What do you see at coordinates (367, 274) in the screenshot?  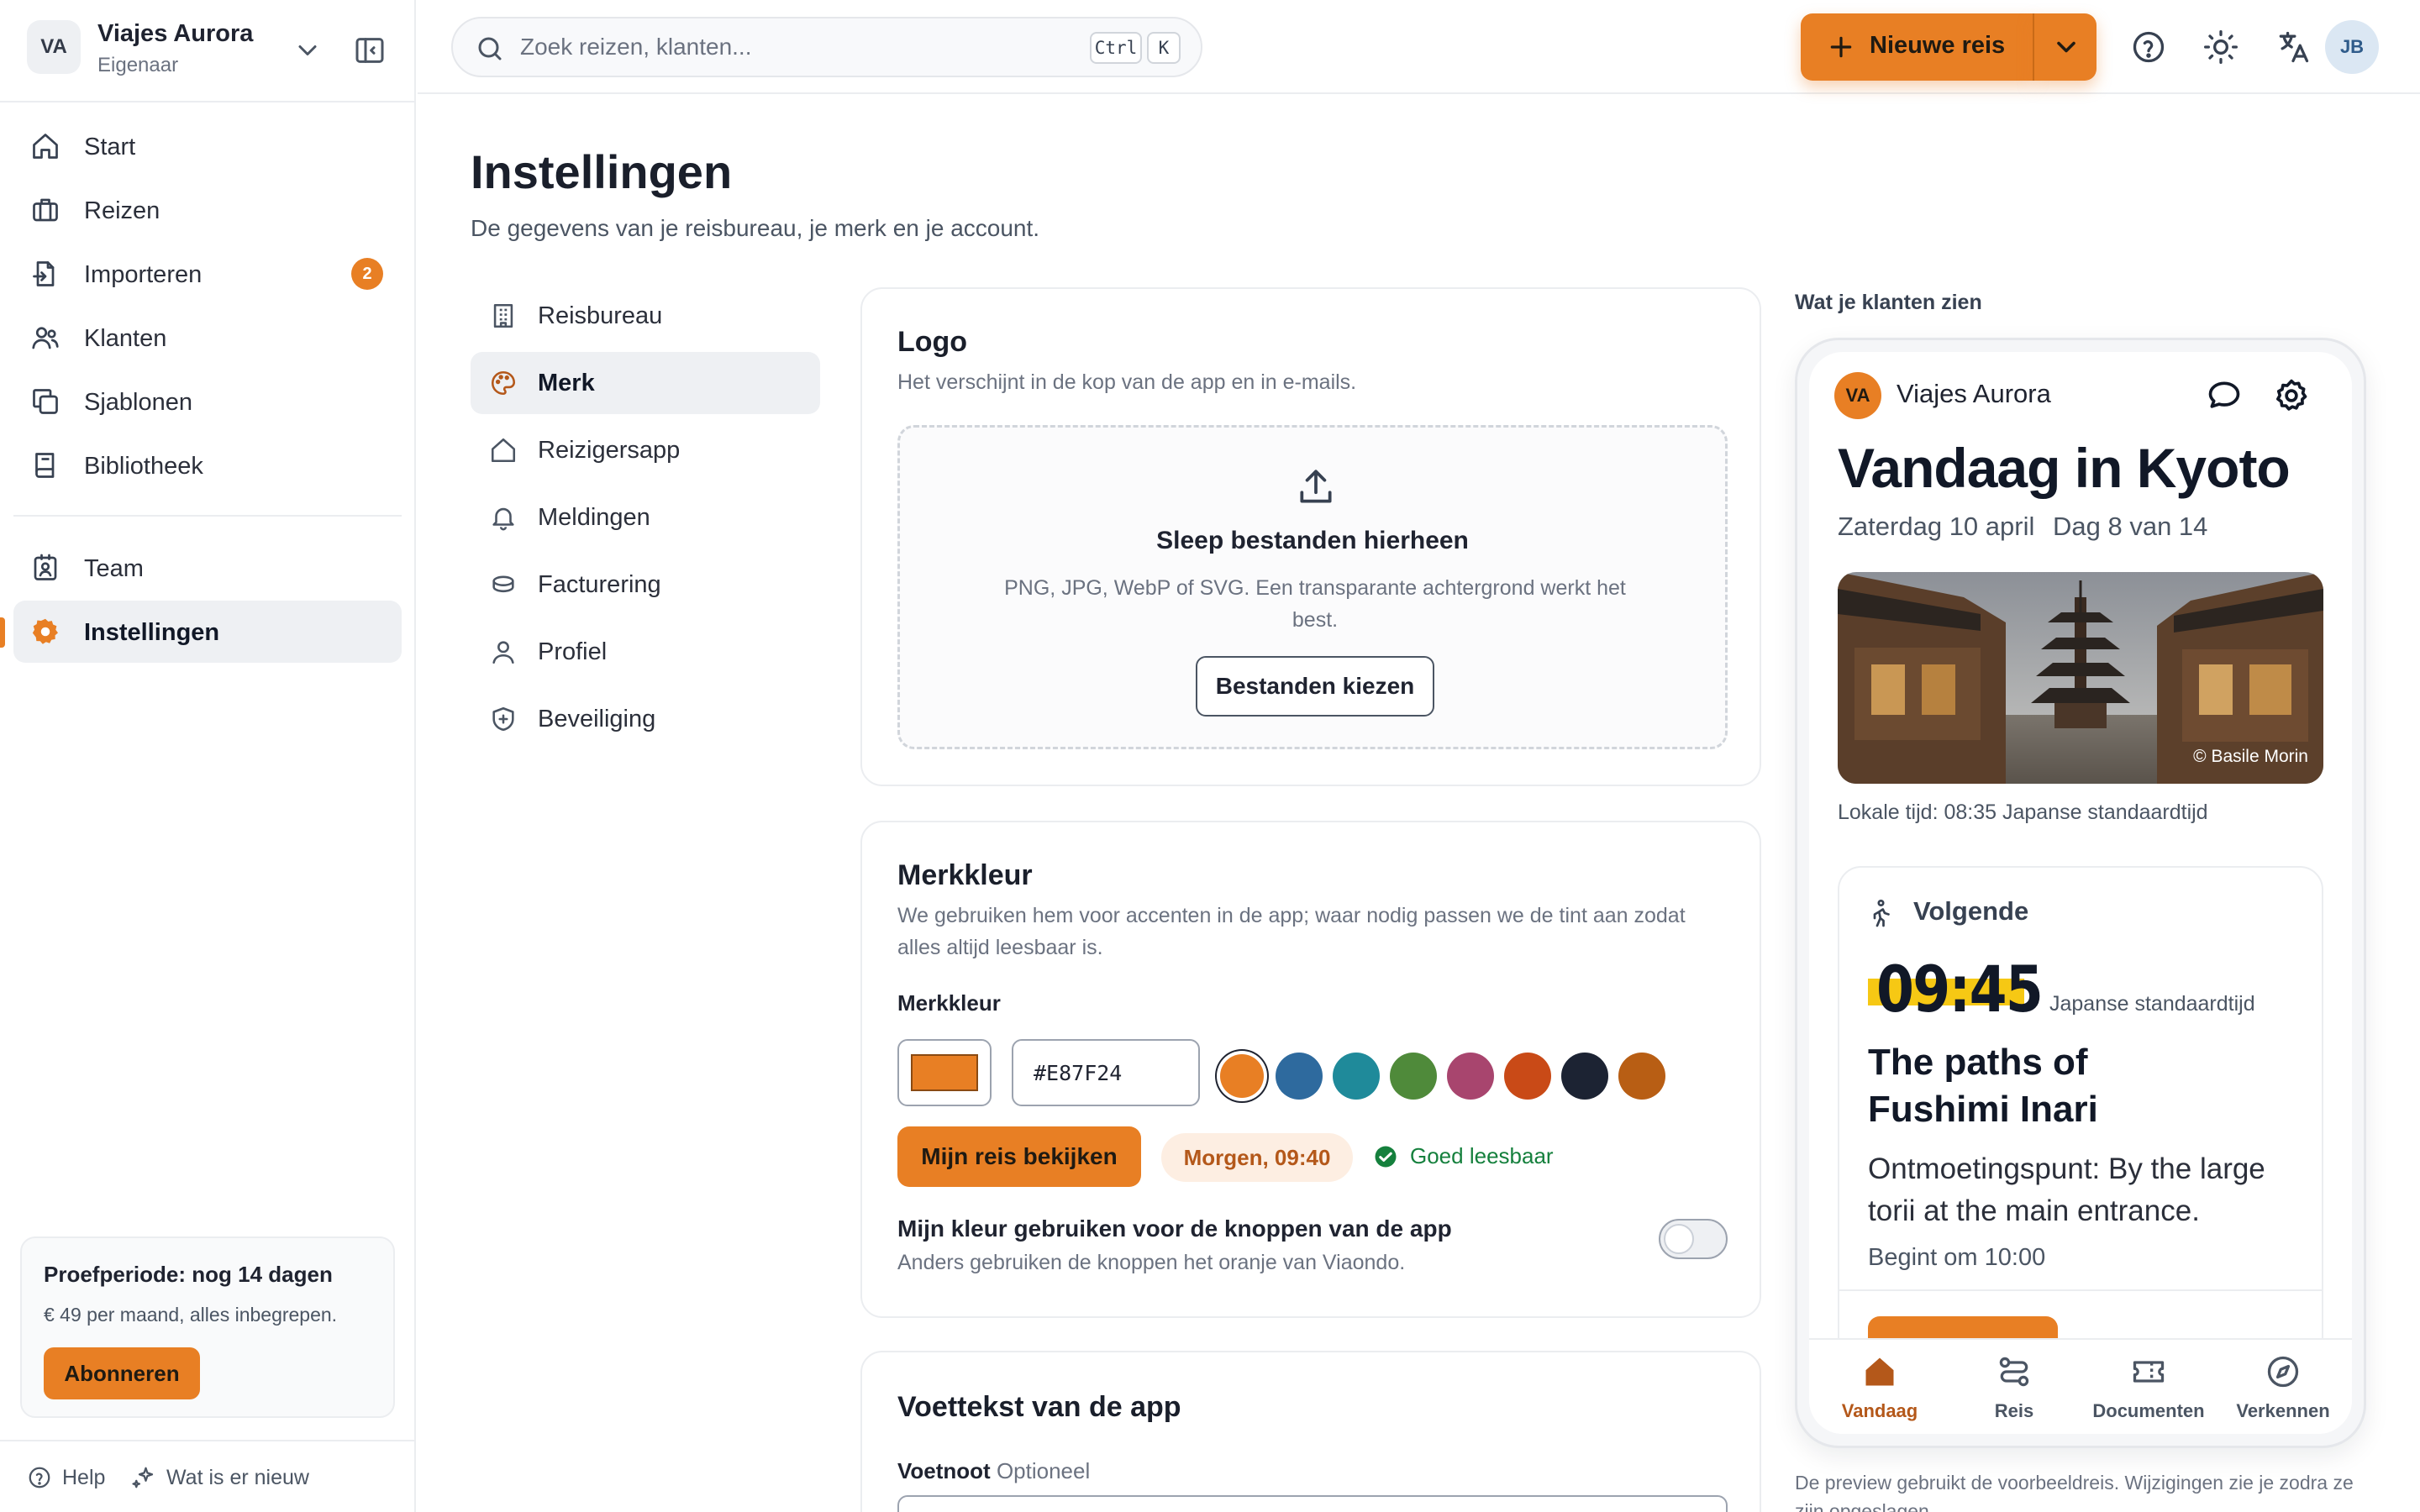 I see `import-count-badge: 2` at bounding box center [367, 274].